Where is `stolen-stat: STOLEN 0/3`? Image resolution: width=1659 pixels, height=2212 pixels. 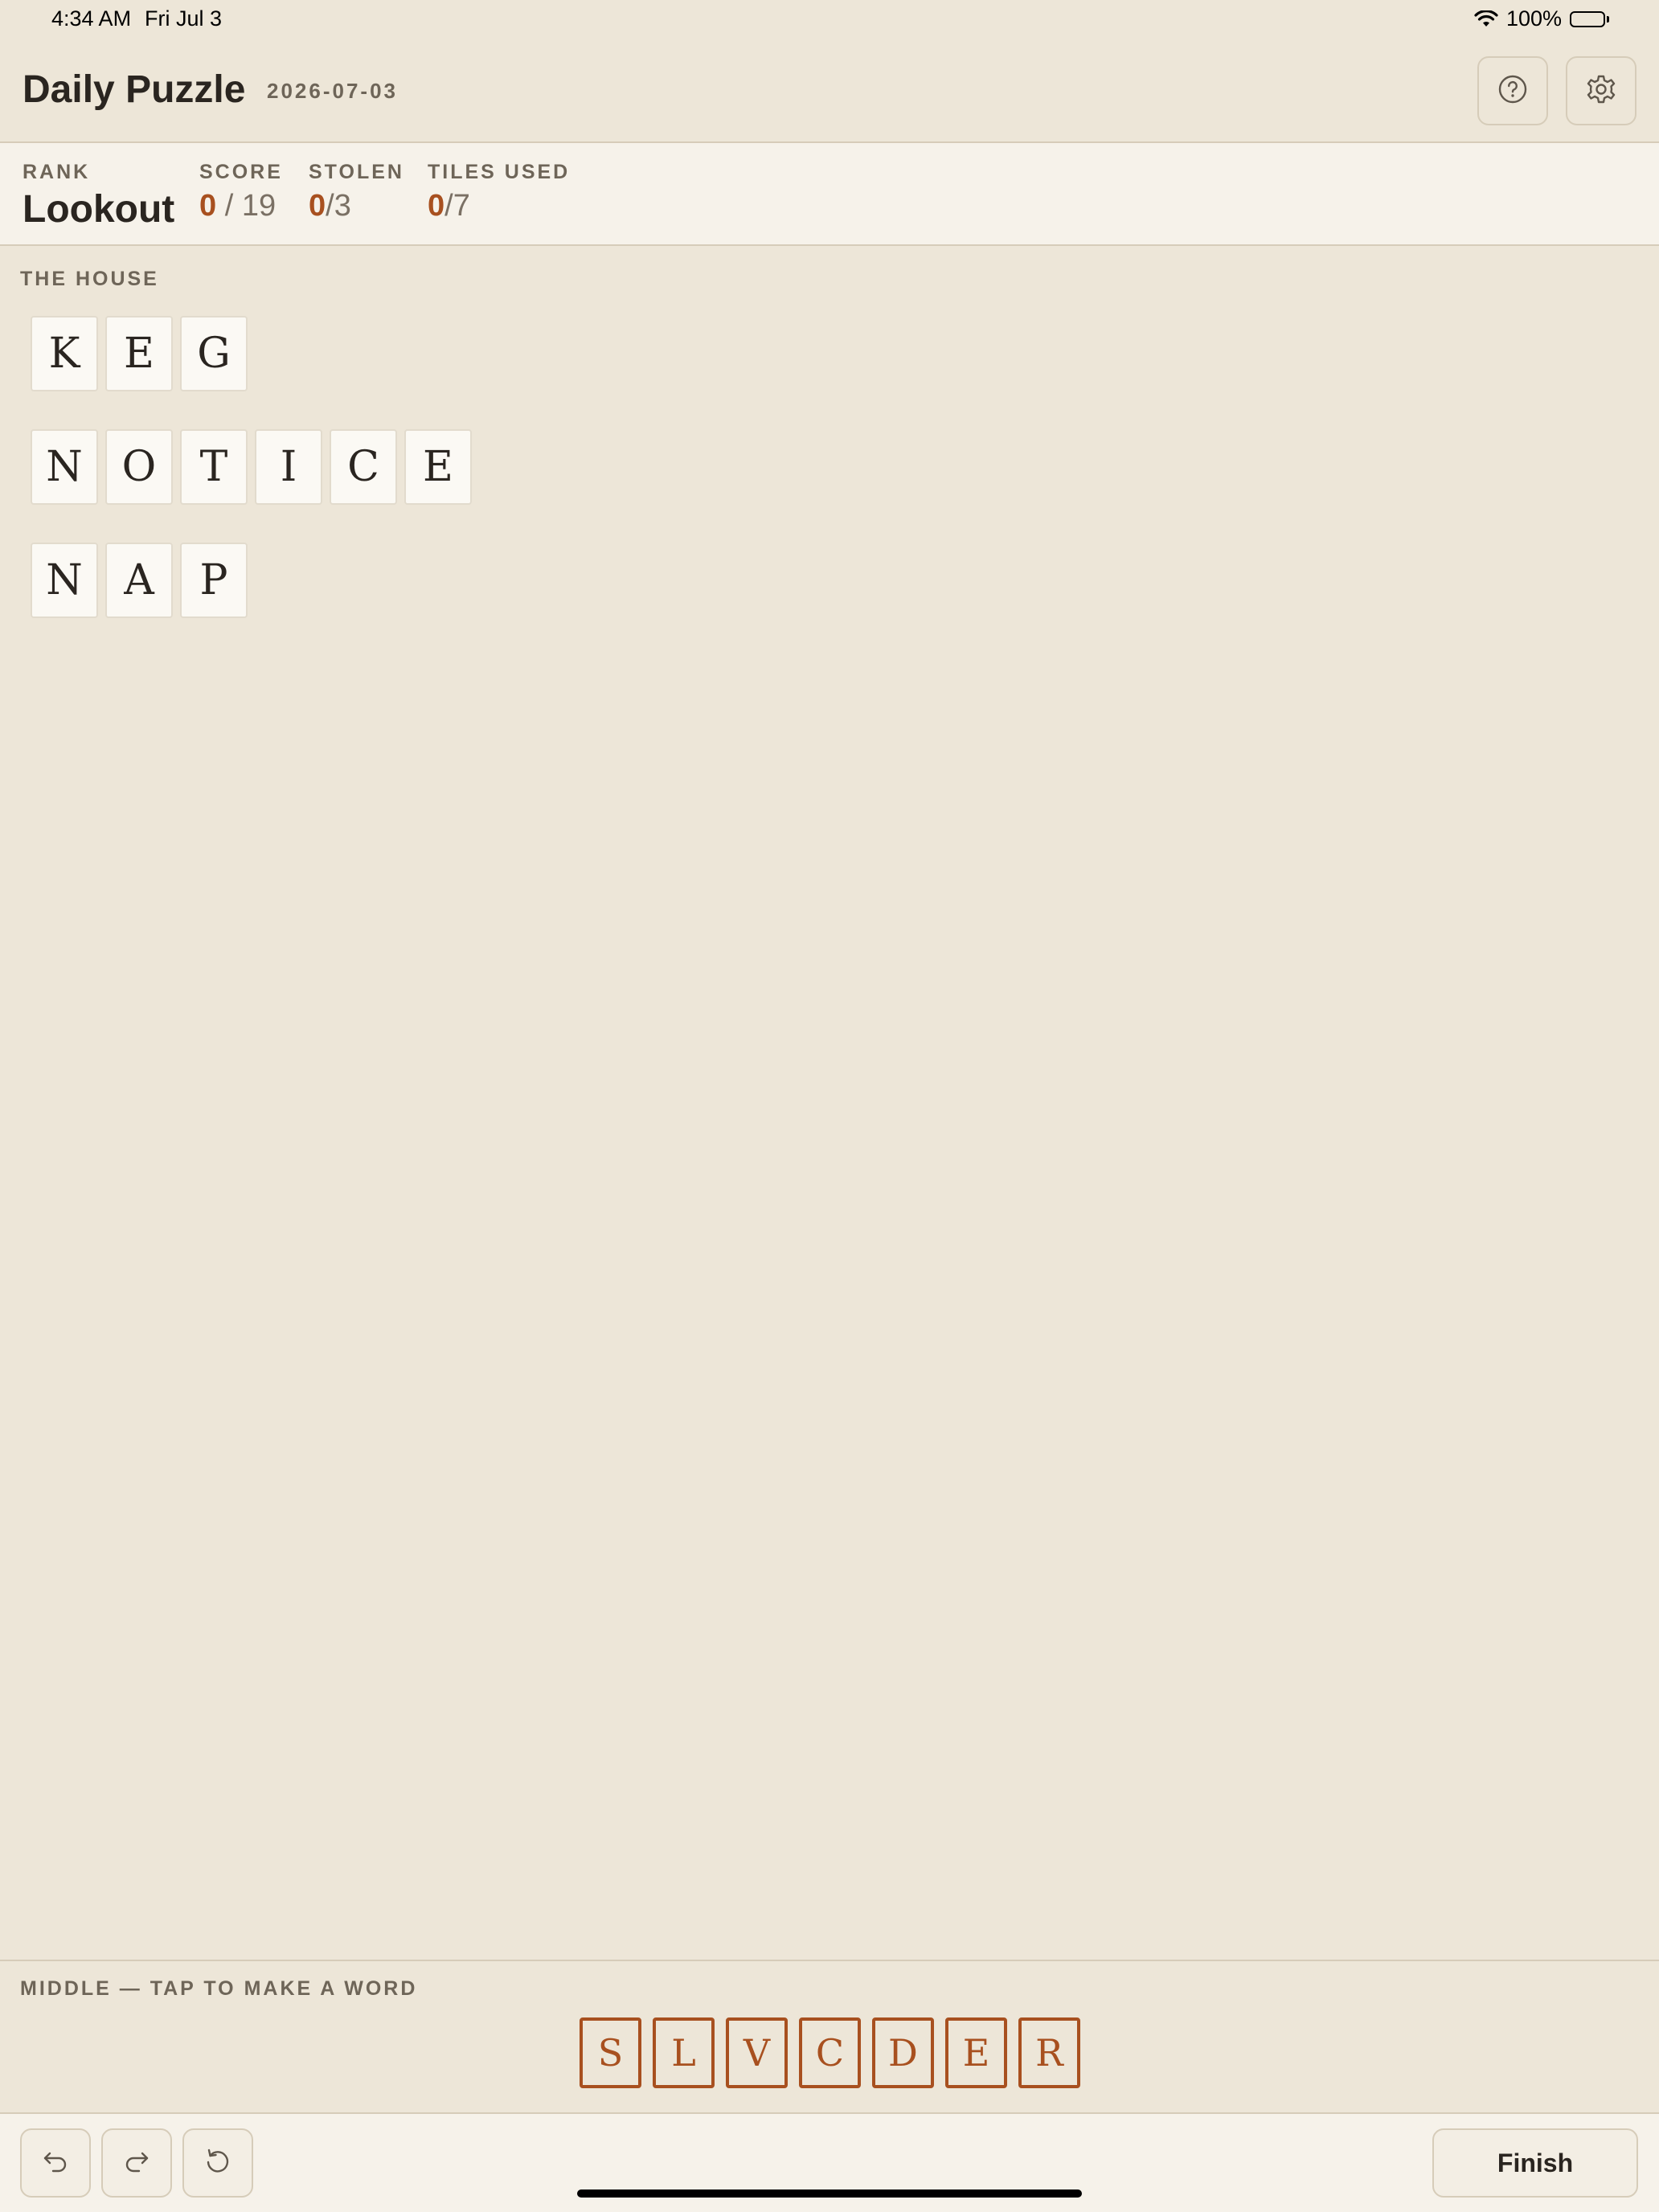 stolen-stat: STOLEN 0/3 is located at coordinates (356, 192).